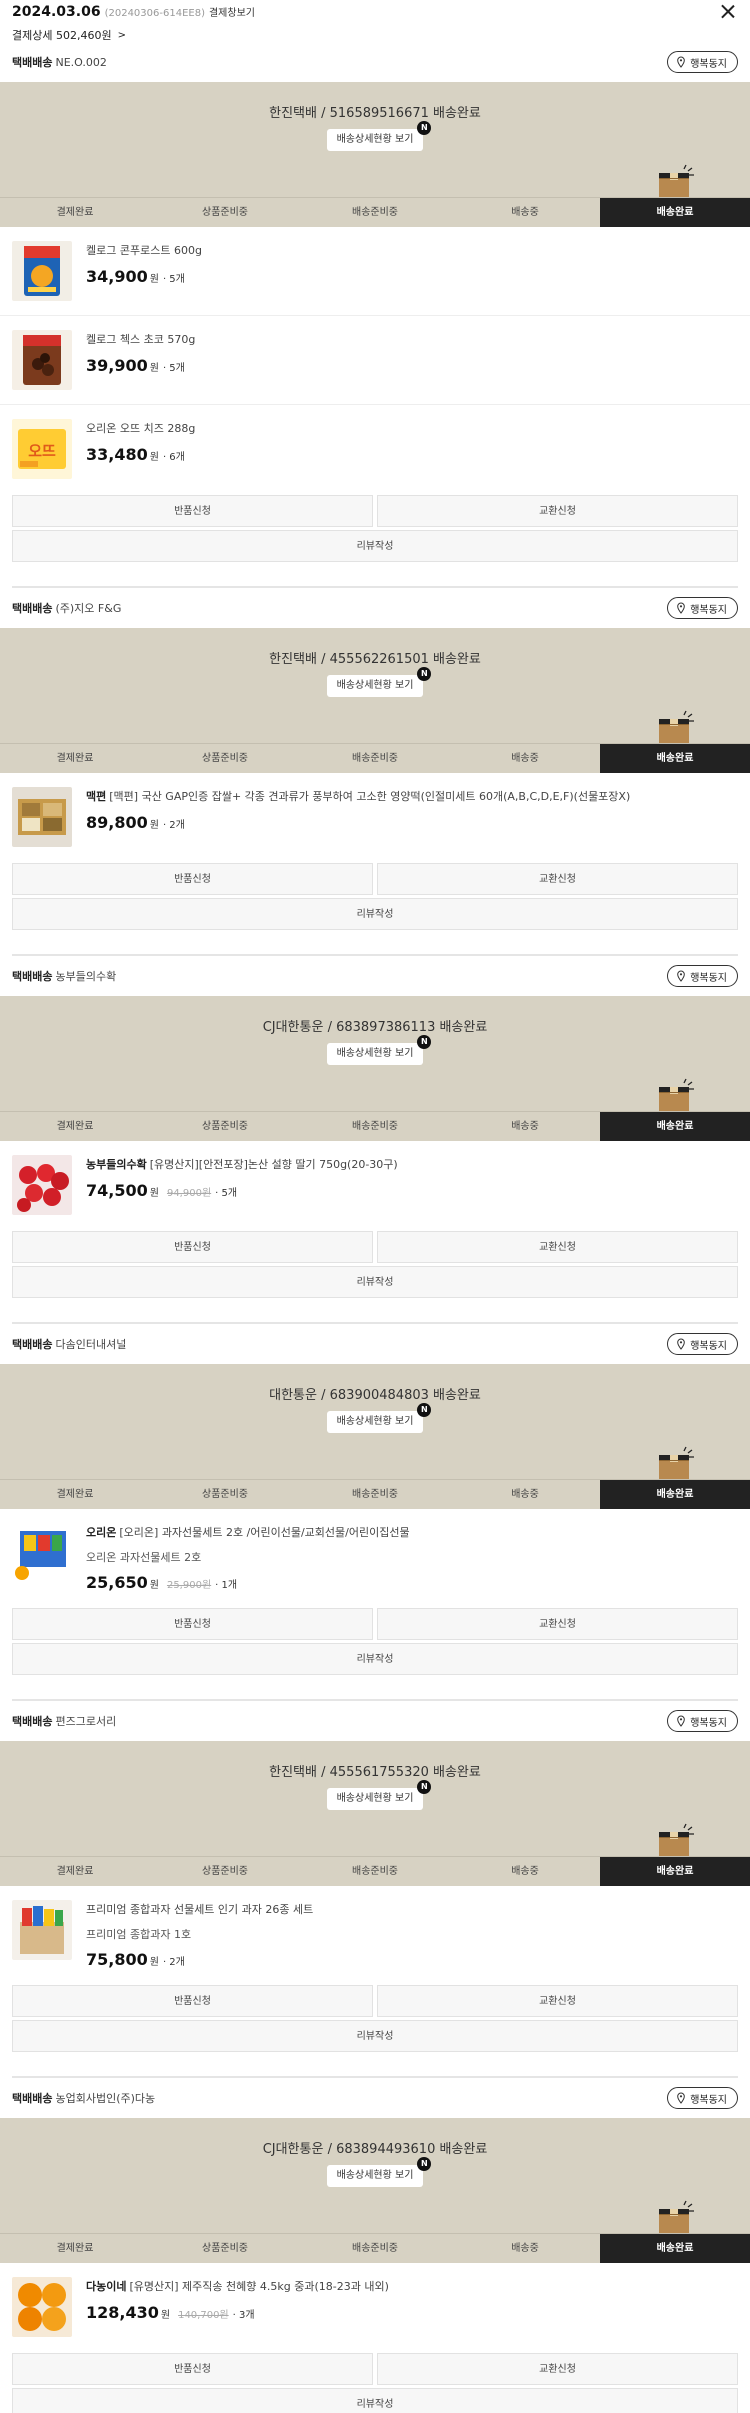 The height and width of the screenshot is (2413, 750). I want to click on progress-step: 배송완료, so click(675, 1126).